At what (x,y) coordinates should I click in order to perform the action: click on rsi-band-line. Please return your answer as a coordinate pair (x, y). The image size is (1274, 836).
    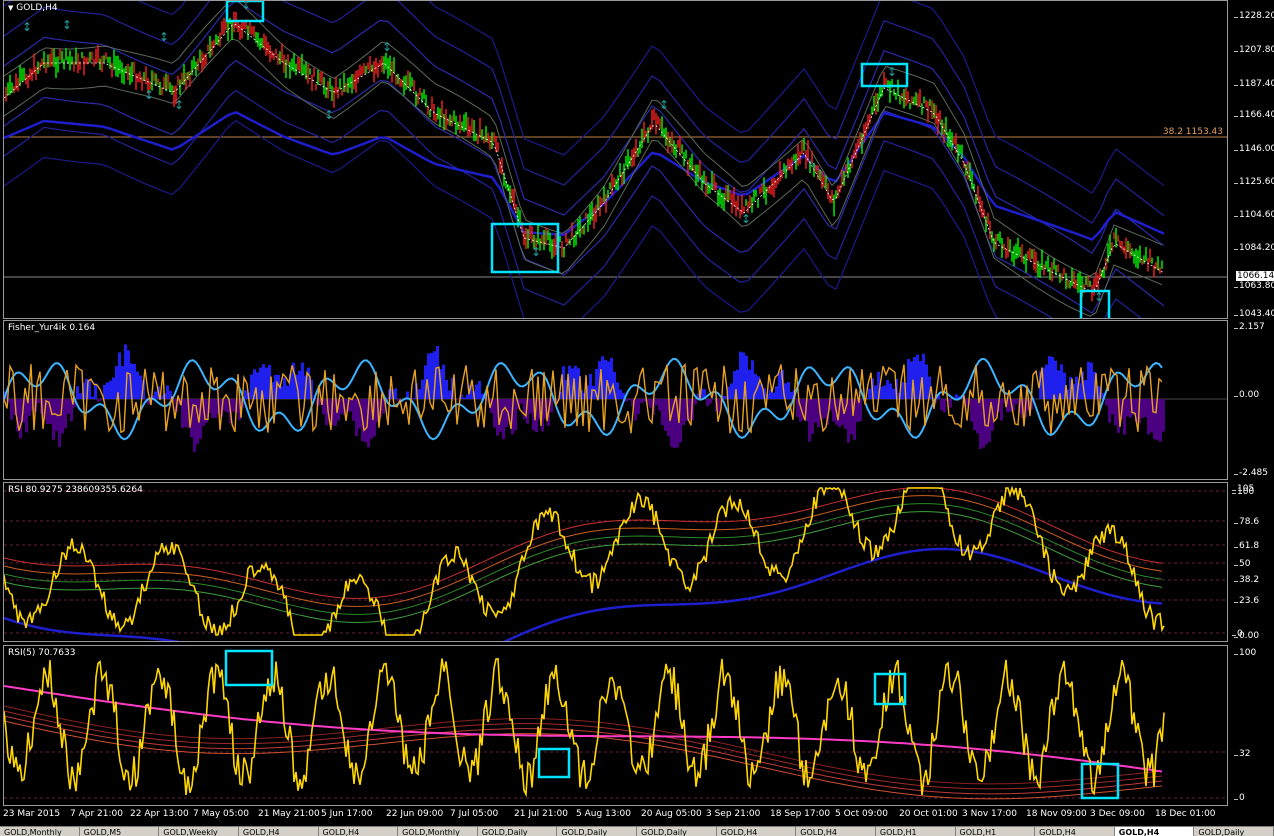
    Looking at the image, I should click on (583, 567).